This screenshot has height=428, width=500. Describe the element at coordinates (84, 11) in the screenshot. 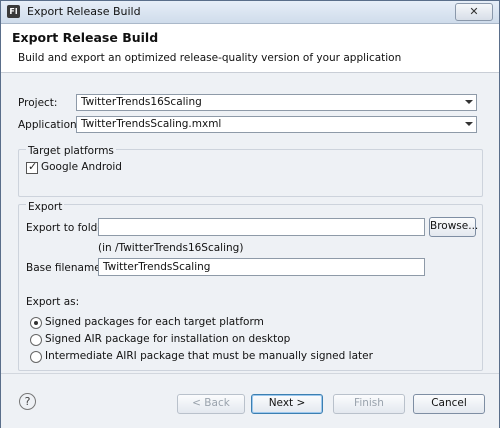

I see `window-title: Export Release Build` at that location.